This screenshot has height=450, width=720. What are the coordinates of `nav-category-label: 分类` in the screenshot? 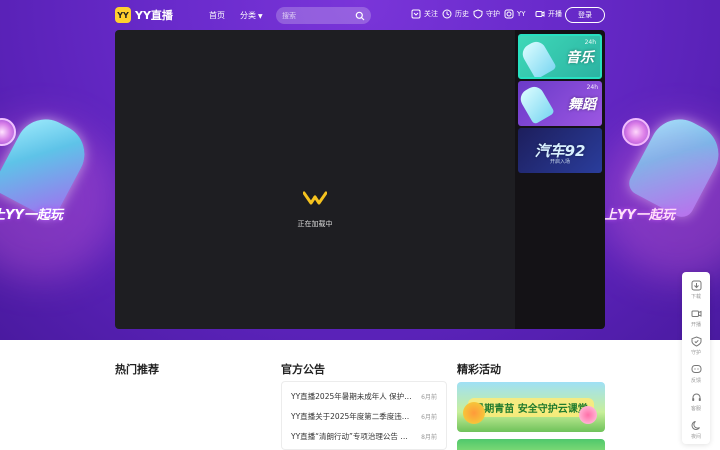 It's located at (248, 15).